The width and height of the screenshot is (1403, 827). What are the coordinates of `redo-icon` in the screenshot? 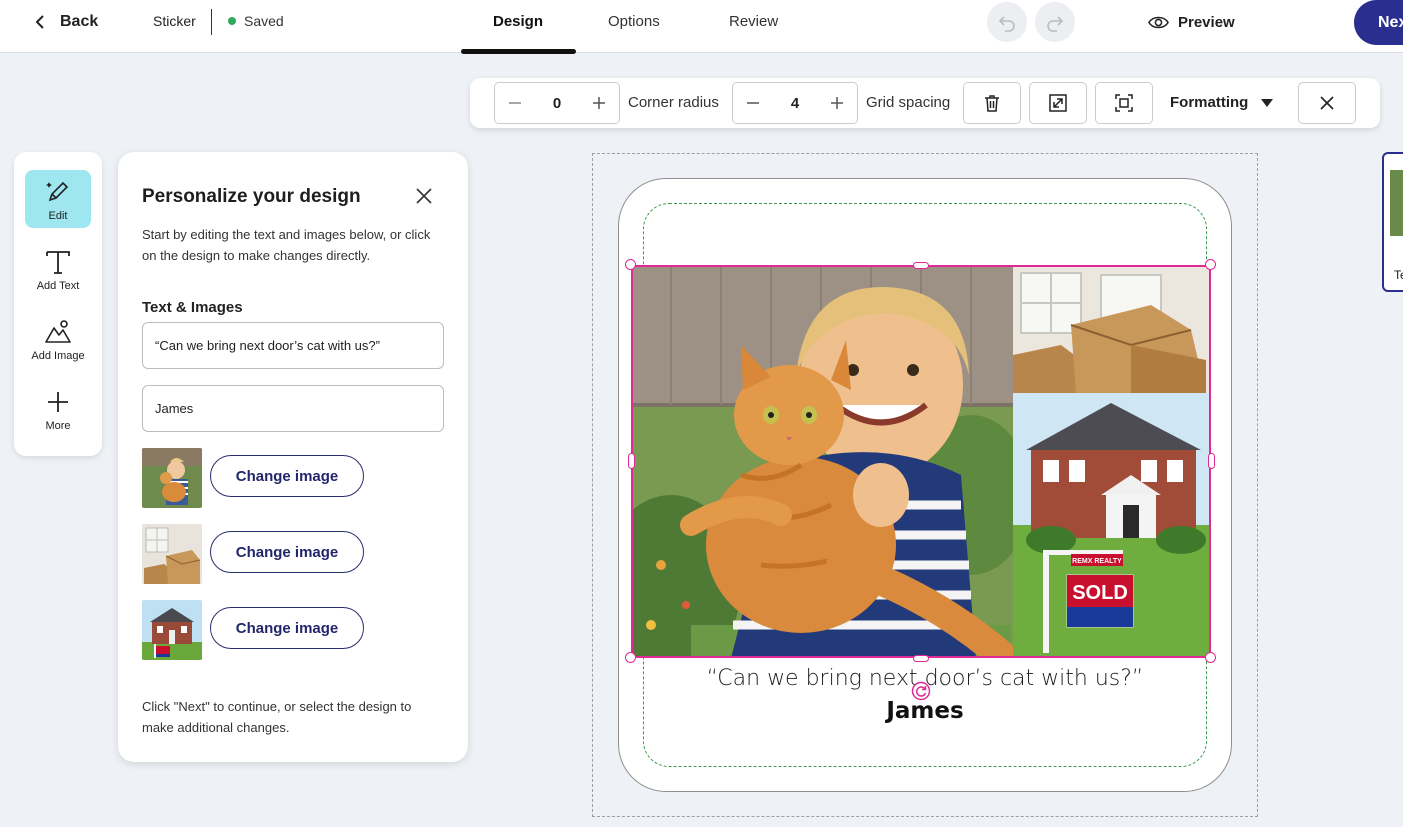 It's located at (1055, 24).